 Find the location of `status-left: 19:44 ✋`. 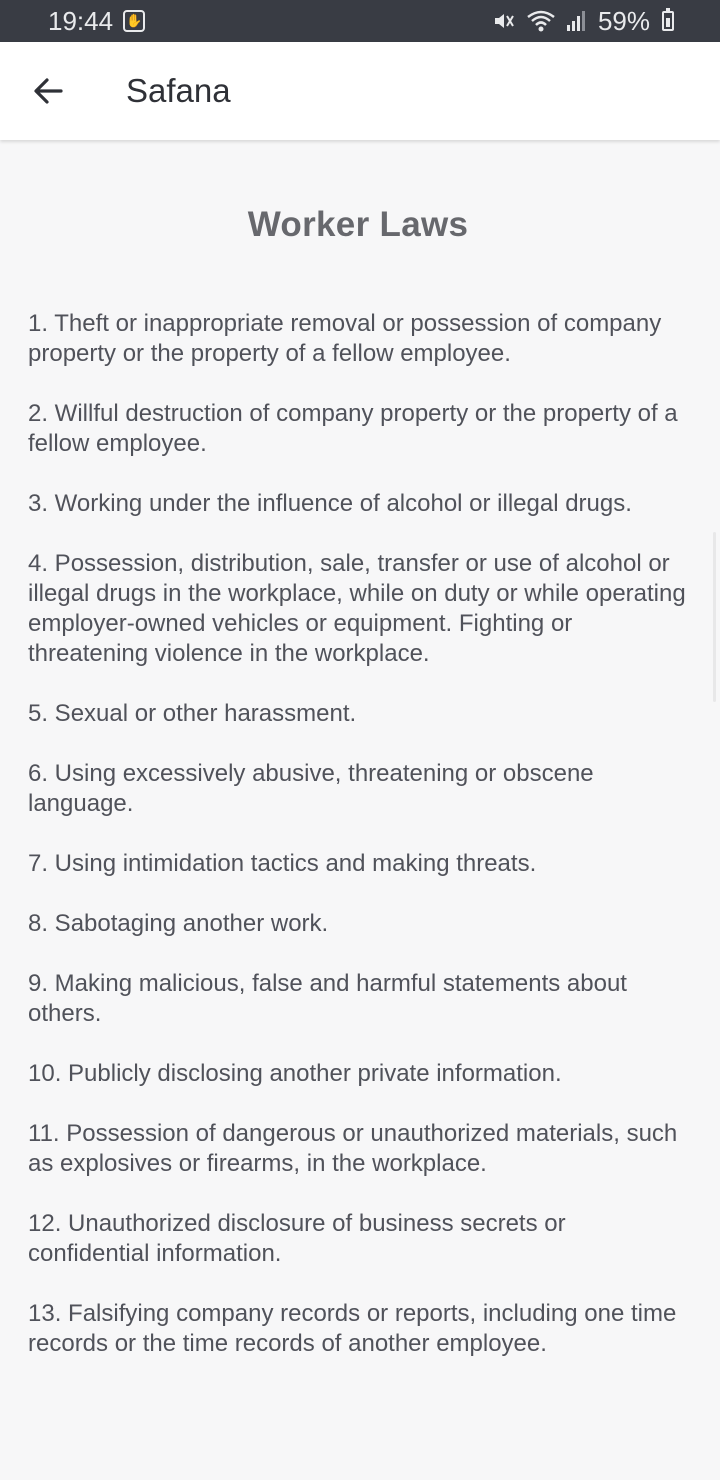

status-left: 19:44 ✋ is located at coordinates (97, 21).